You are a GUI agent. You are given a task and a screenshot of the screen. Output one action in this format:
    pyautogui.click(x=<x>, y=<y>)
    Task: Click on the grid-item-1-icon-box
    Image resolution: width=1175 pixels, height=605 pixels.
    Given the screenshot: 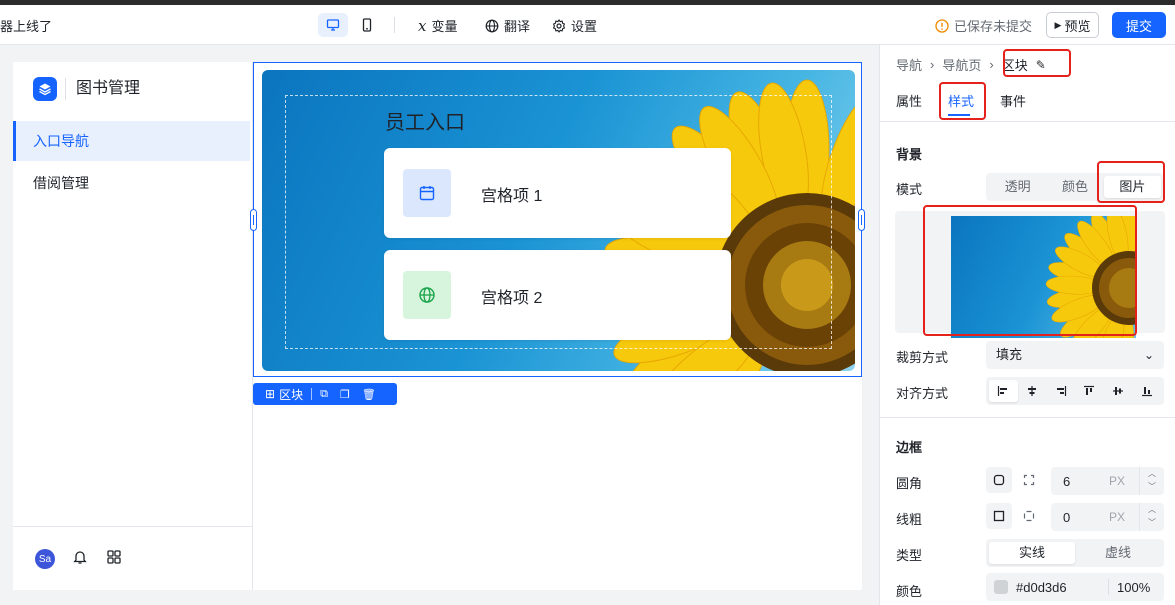 What is the action you would take?
    pyautogui.click(x=427, y=193)
    